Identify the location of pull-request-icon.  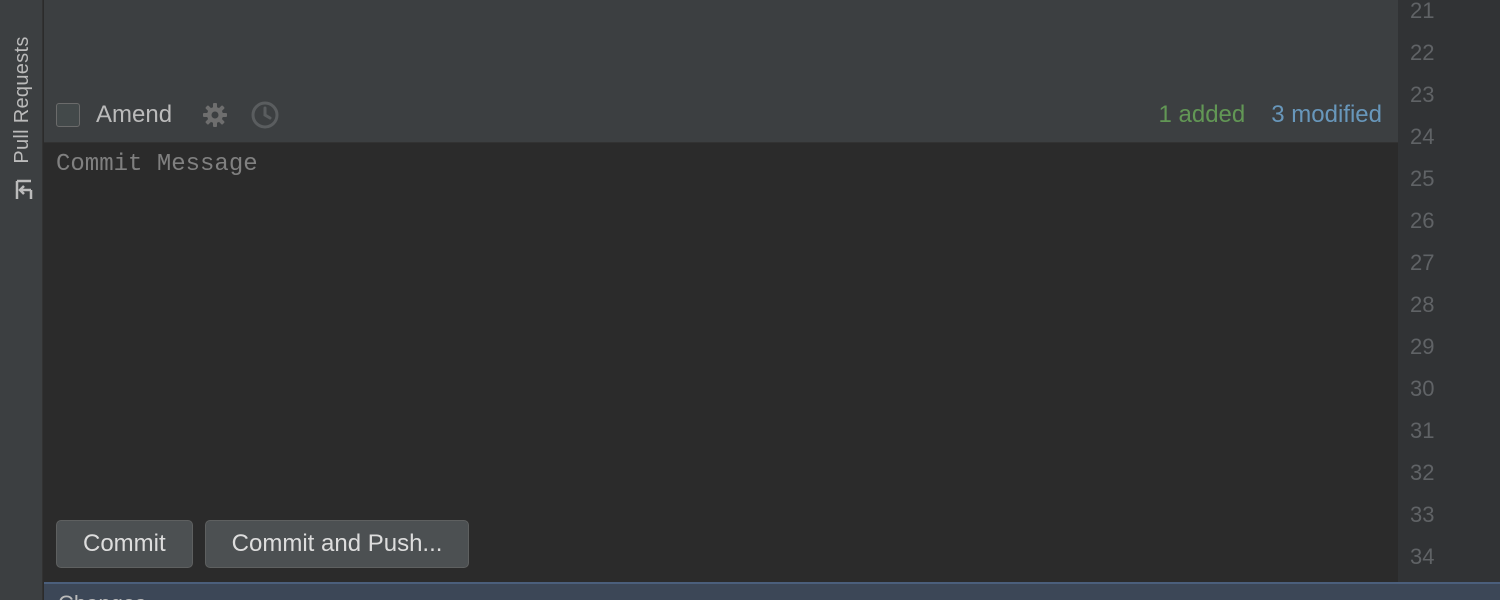
(24, 190).